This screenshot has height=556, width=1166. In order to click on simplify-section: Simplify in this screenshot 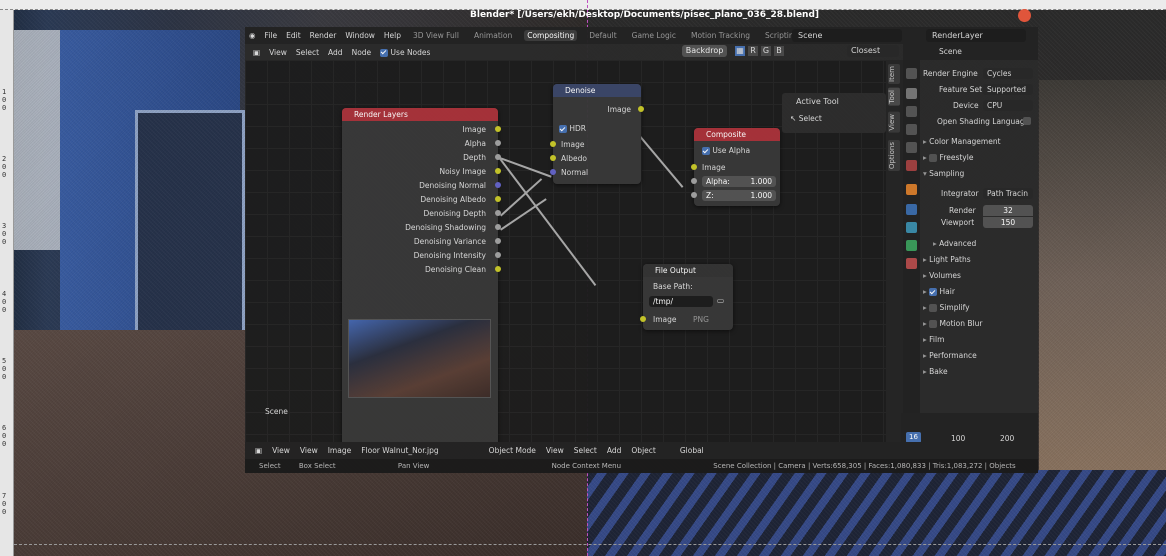, I will do `click(978, 307)`.